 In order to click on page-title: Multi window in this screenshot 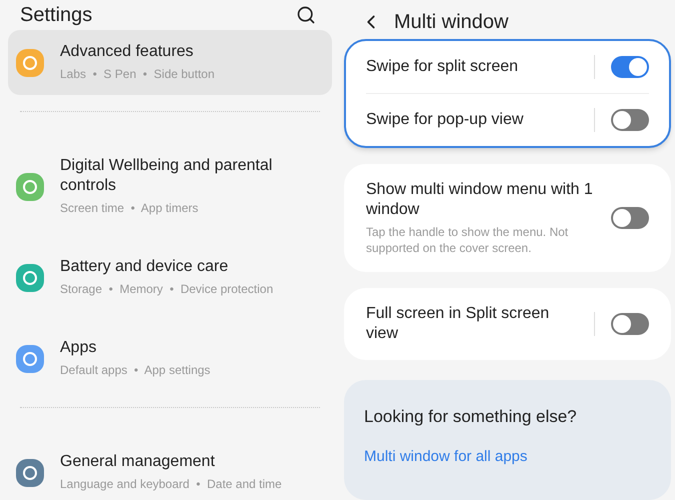, I will do `click(451, 22)`.